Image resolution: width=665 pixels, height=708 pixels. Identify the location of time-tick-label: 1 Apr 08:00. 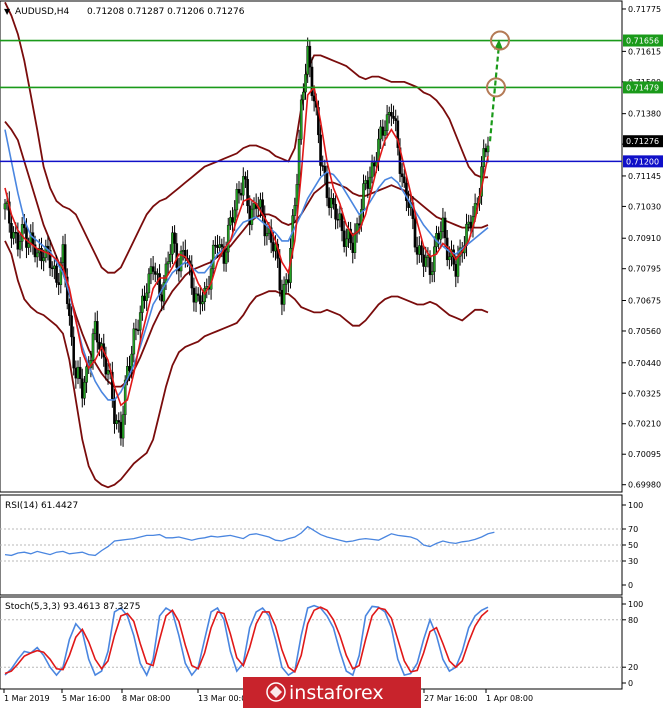
(509, 698).